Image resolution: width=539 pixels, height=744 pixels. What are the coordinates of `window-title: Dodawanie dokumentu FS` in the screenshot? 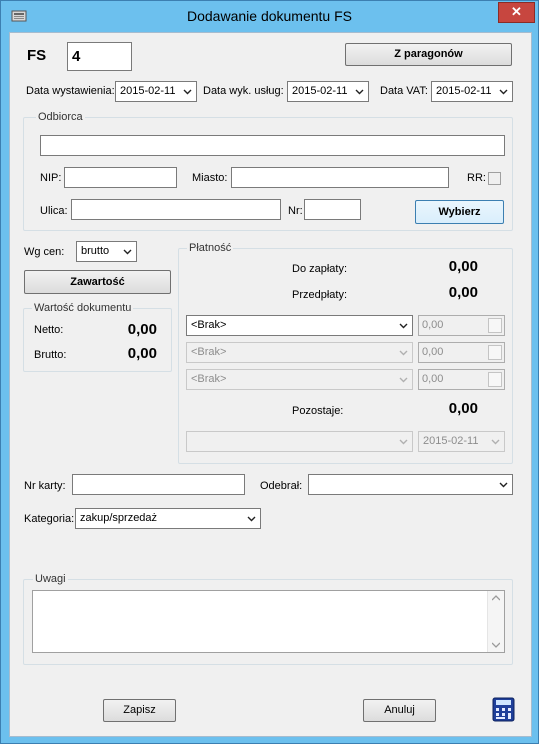 It's located at (269, 16).